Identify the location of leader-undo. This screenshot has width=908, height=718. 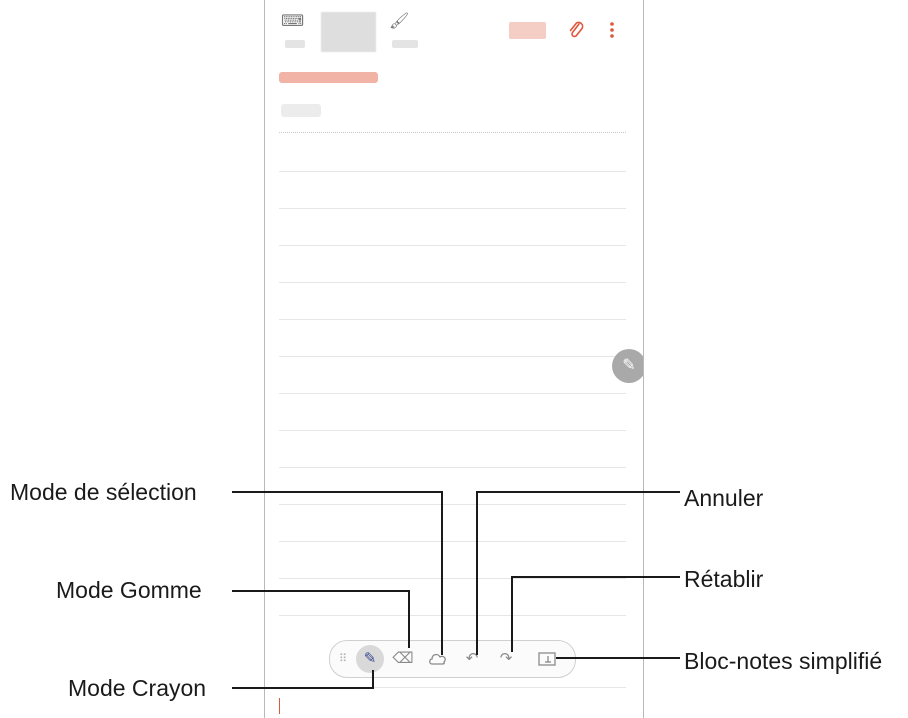
(578, 573).